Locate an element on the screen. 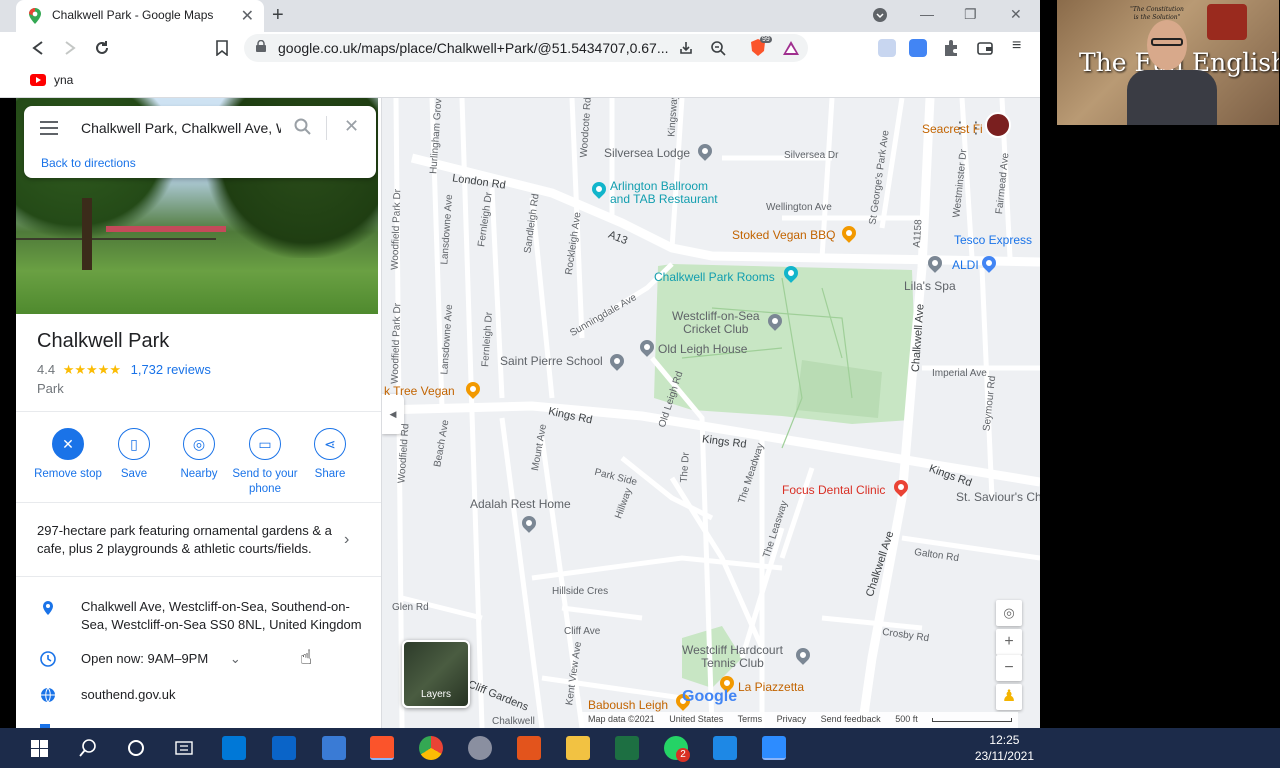 This screenshot has height=768, width=1280. chevron-right-icon: › is located at coordinates (346, 540).